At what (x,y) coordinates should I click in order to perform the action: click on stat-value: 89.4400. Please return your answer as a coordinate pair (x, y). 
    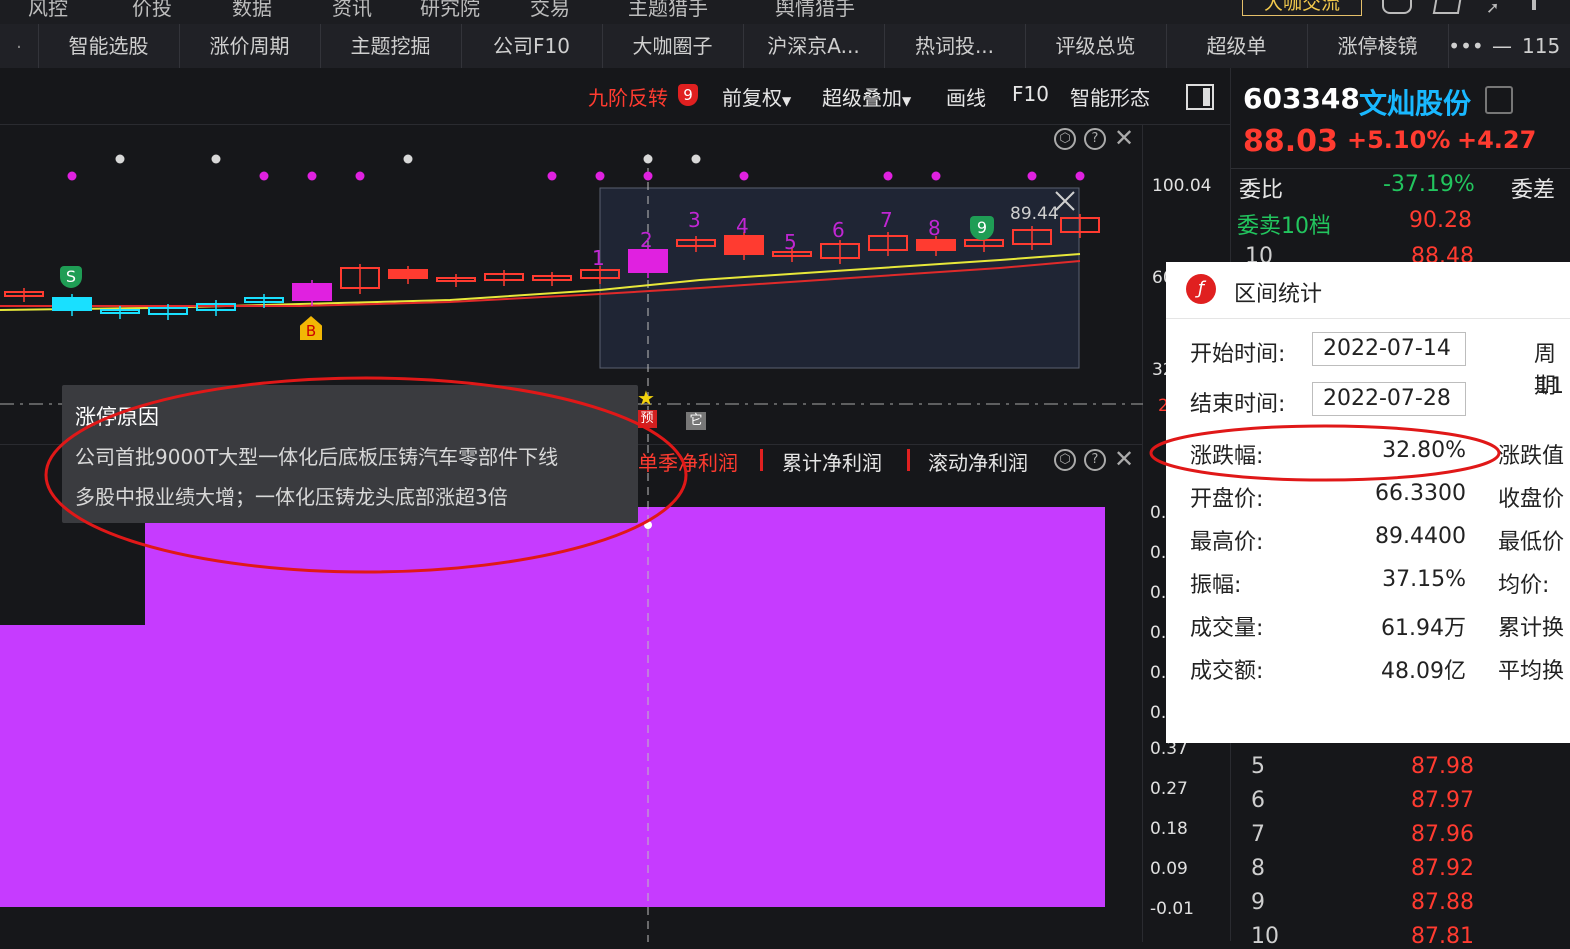
    Looking at the image, I should click on (1420, 536).